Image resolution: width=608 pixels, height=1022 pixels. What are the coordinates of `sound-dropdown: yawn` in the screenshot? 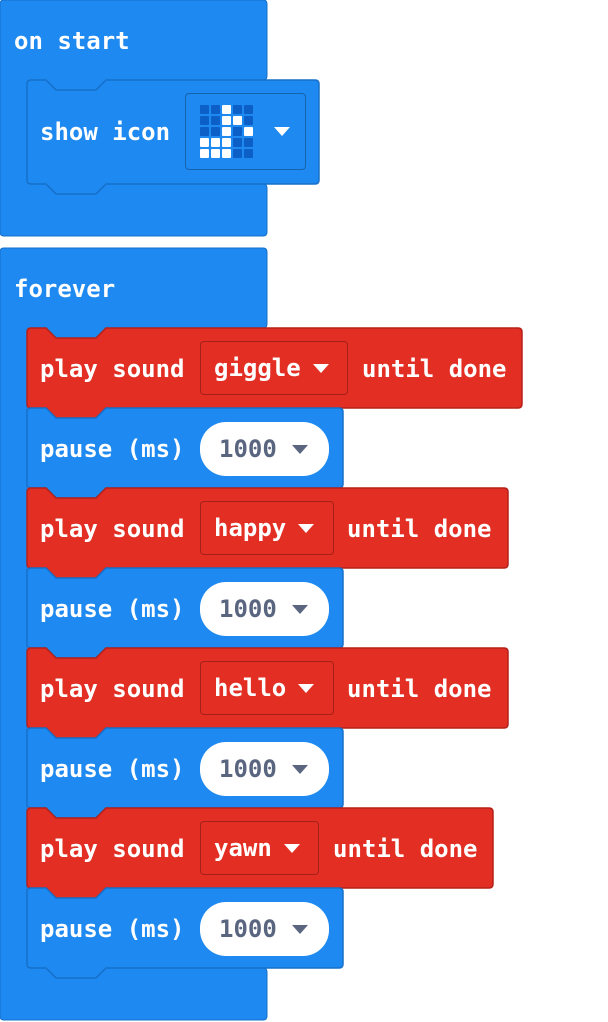 It's located at (259, 848).